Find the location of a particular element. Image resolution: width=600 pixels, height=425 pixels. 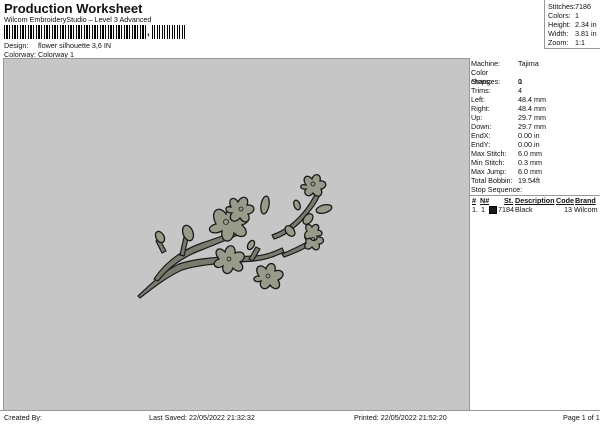

property-row: EndX: 0.00 in is located at coordinates (505, 135).